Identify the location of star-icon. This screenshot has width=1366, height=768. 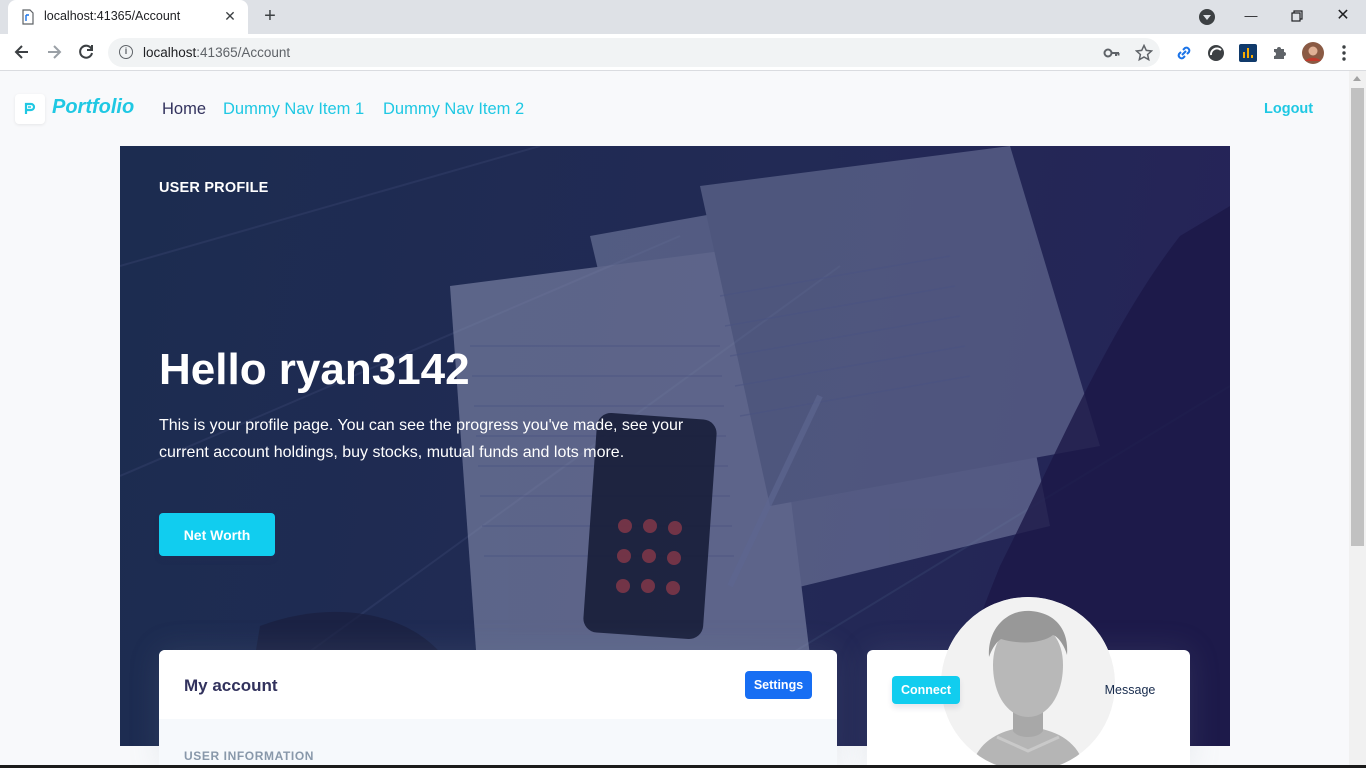
(1144, 53).